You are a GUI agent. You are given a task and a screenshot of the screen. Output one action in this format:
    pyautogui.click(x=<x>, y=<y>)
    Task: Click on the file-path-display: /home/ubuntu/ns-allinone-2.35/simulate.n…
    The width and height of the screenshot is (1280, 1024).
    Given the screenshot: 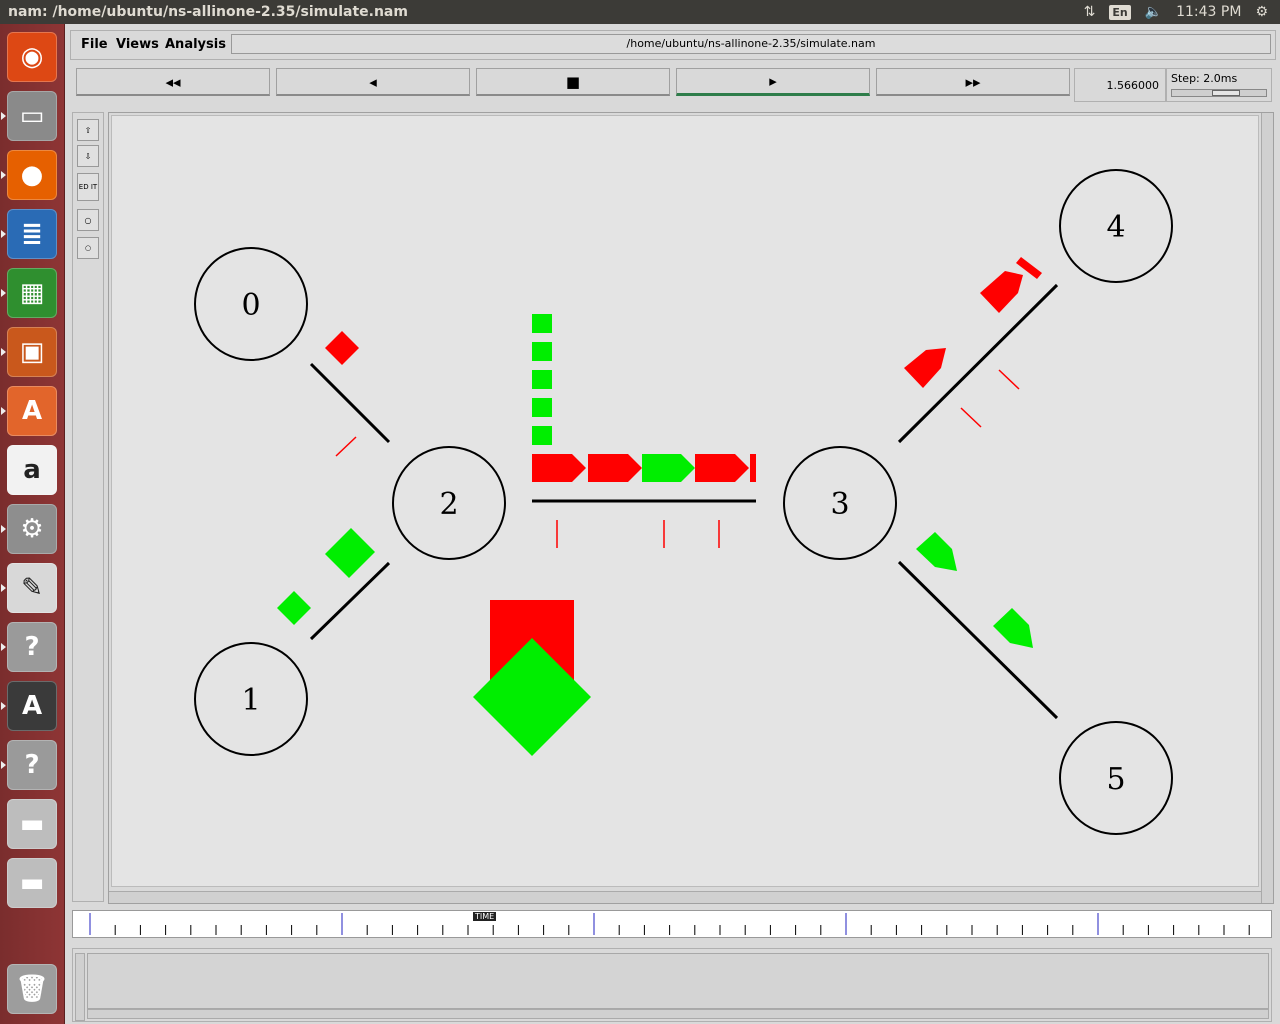 What is the action you would take?
    pyautogui.click(x=751, y=44)
    